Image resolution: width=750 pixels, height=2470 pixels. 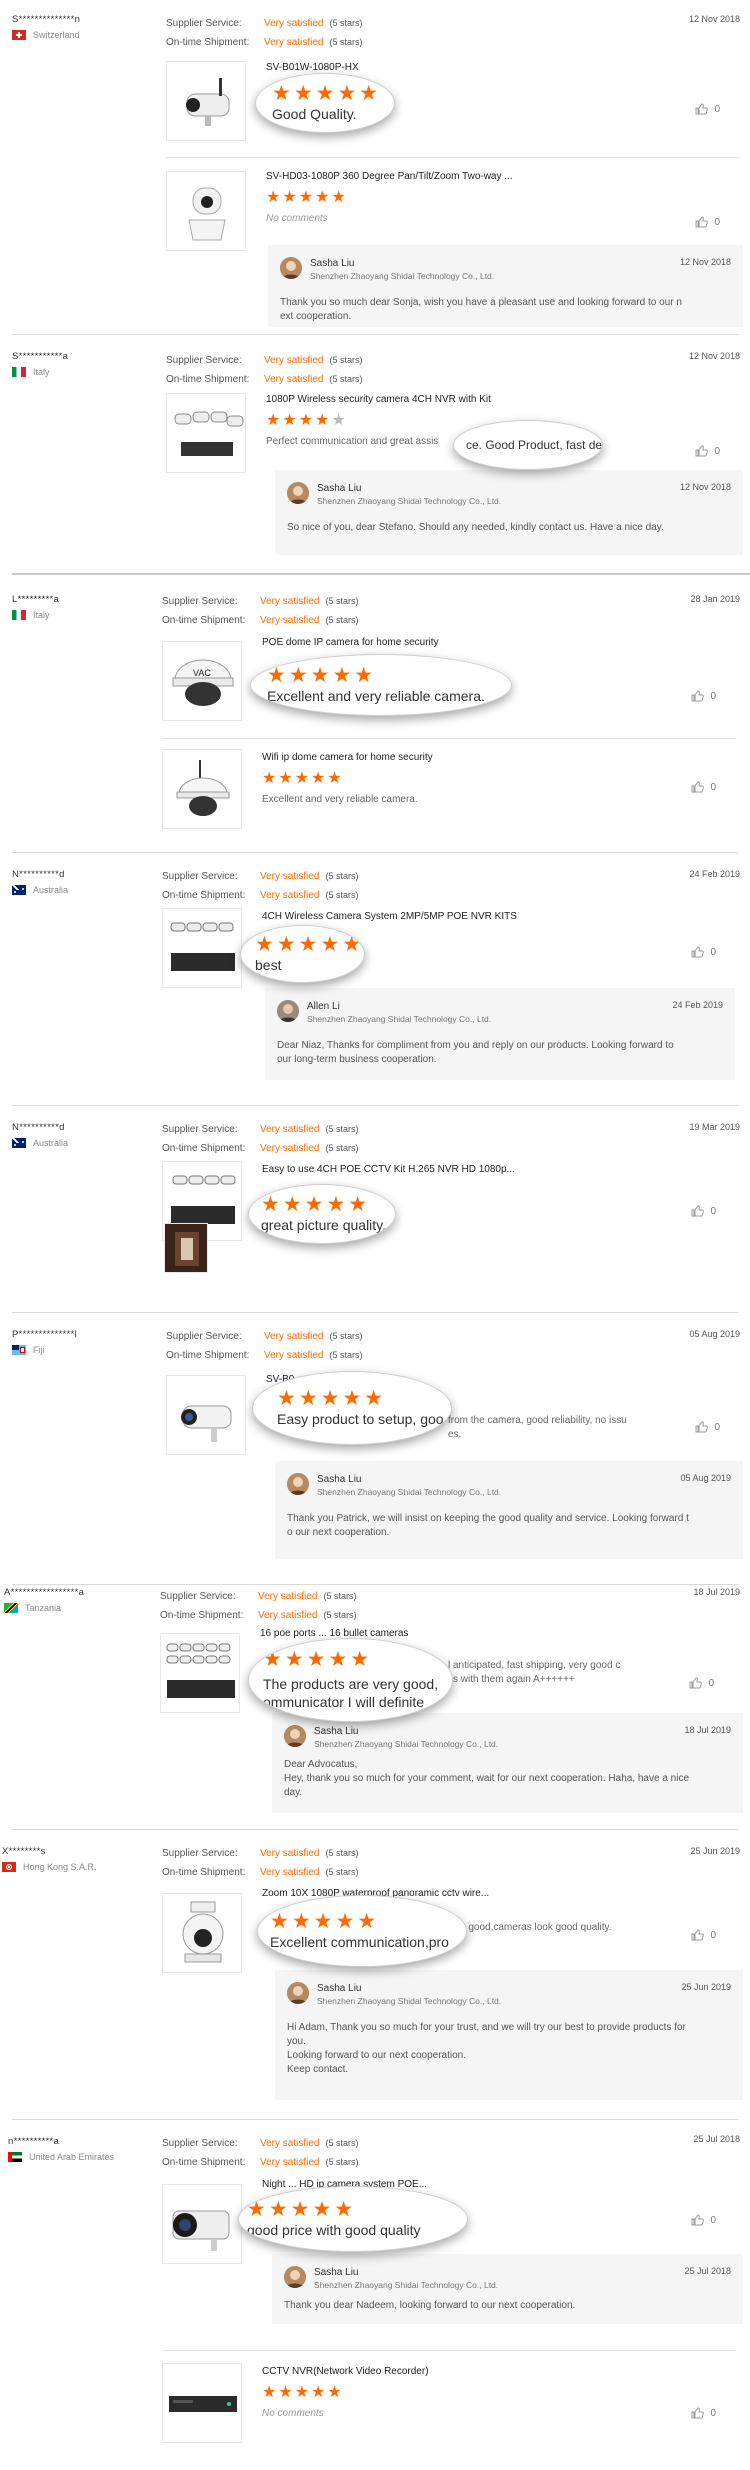 I want to click on callout-text: best, so click(x=268, y=965).